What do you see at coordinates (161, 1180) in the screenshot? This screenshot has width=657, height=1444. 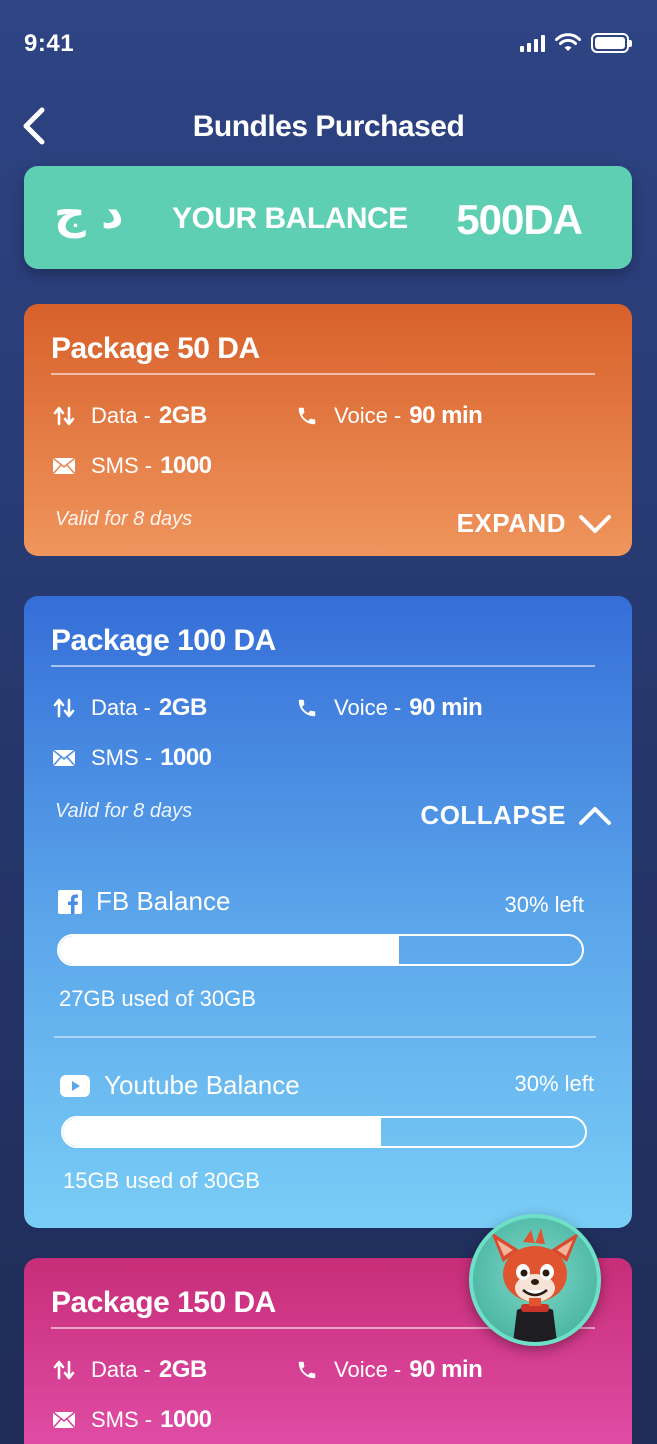 I see `youtube-usage-text: 15GB used of 30GB` at bounding box center [161, 1180].